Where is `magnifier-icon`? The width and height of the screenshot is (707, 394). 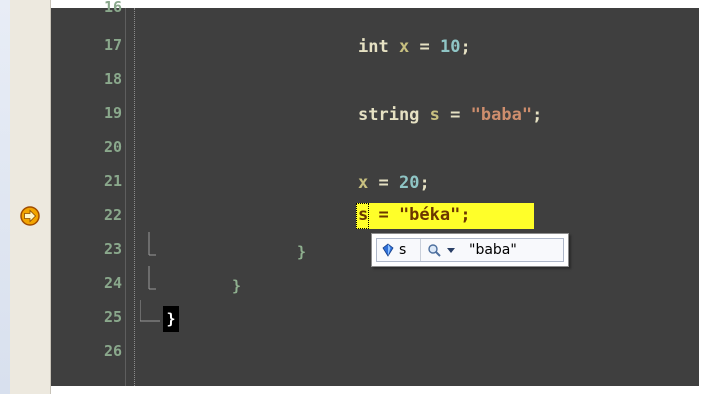
magnifier-icon is located at coordinates (435, 250).